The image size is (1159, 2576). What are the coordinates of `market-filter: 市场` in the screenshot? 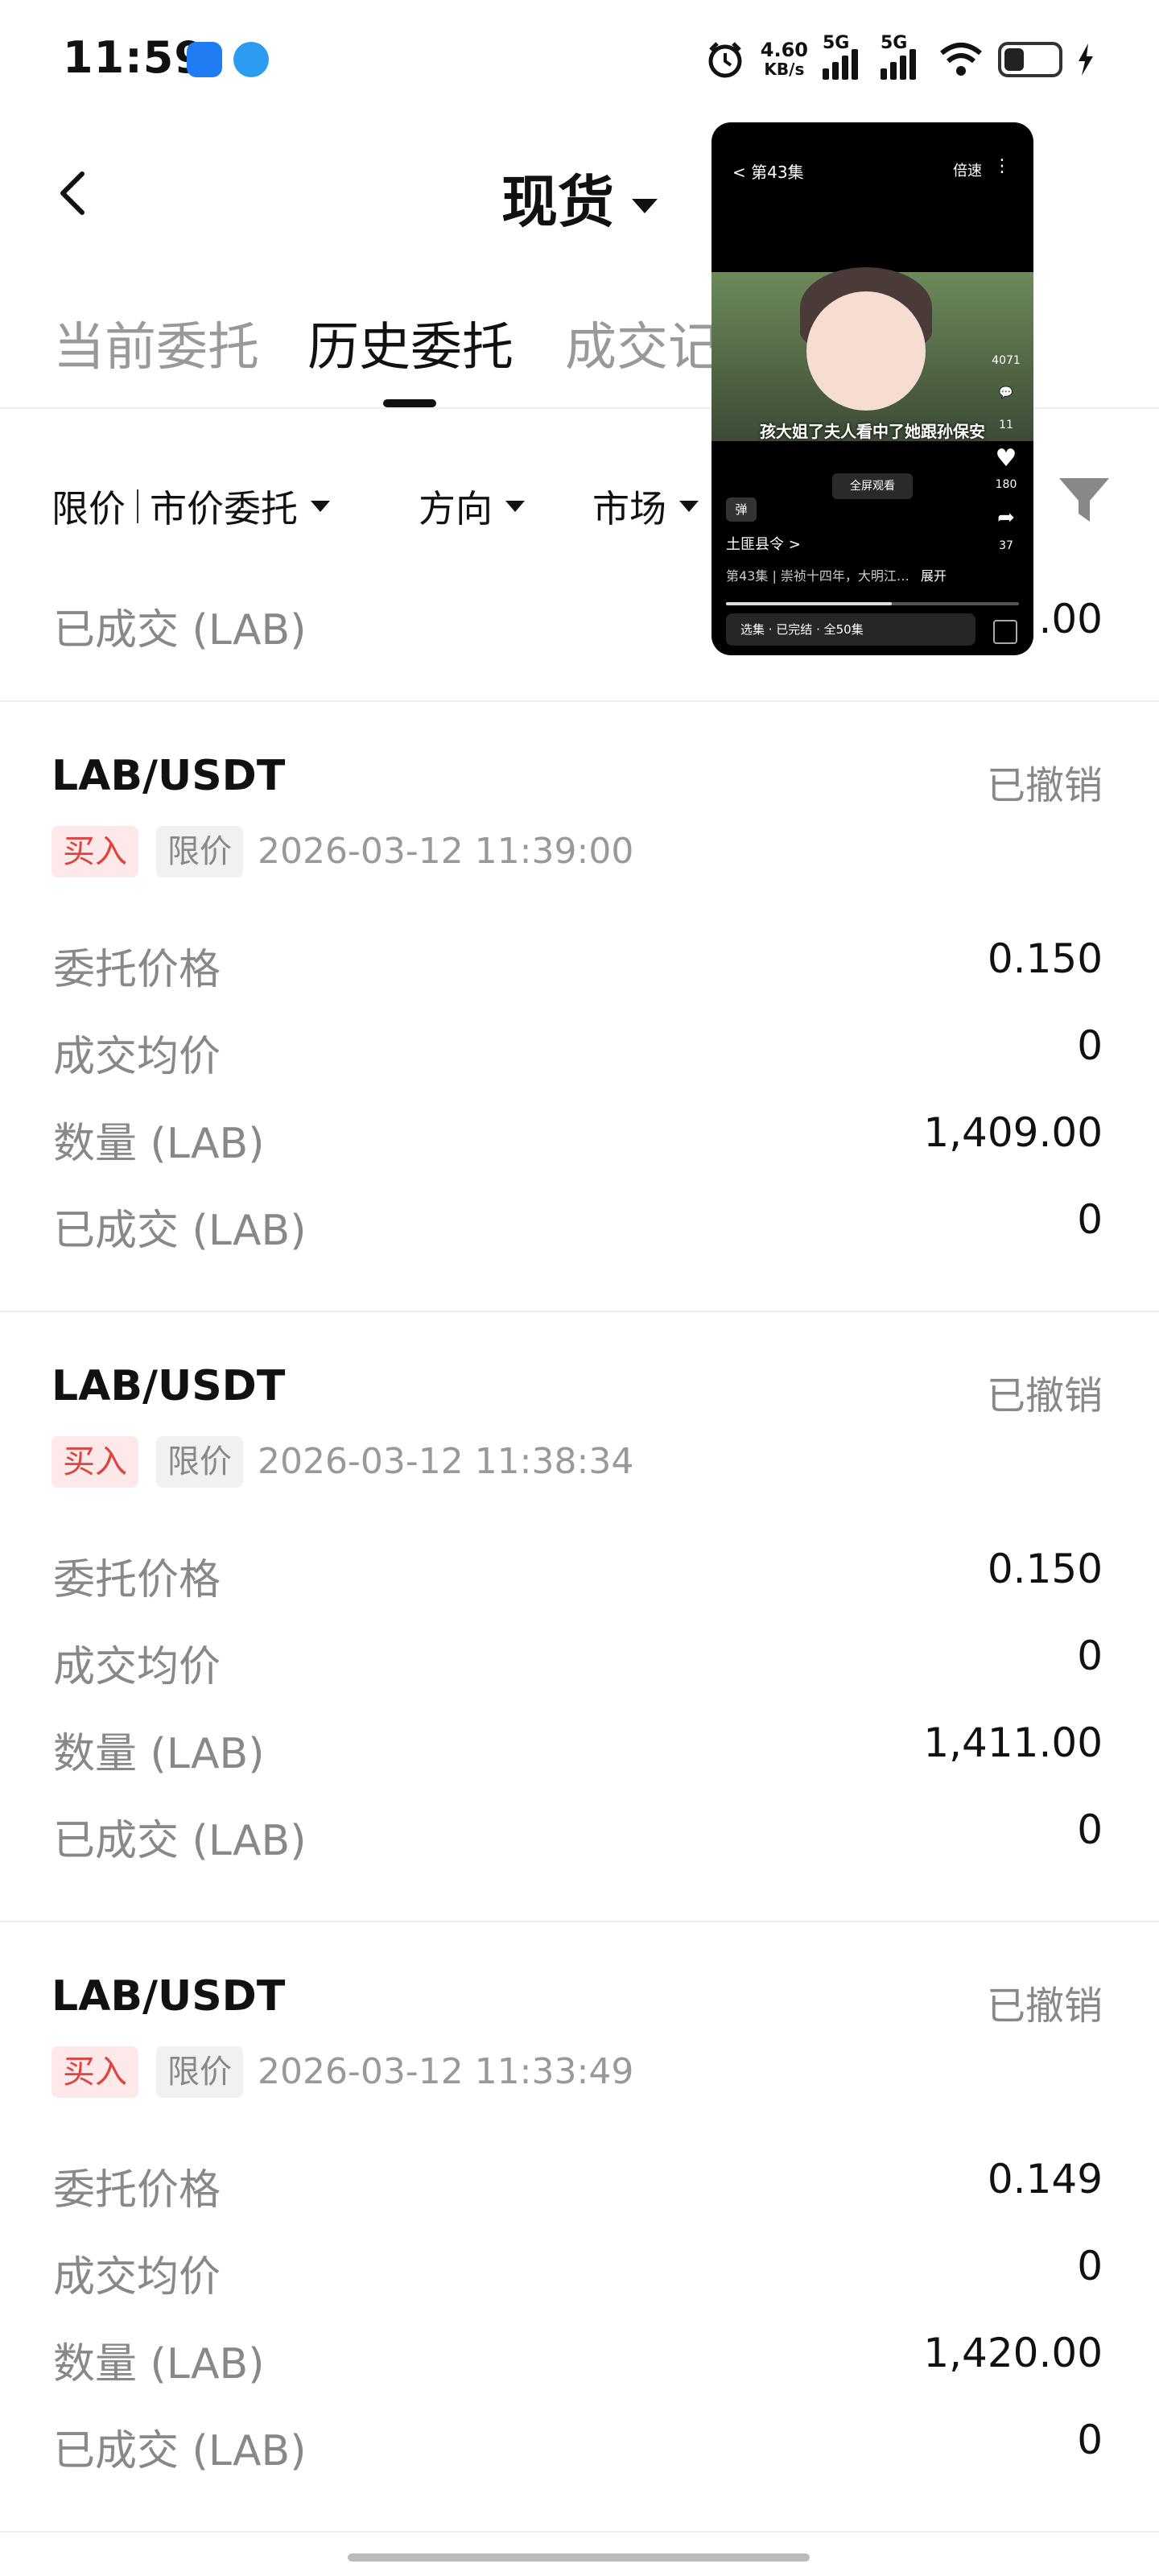 It's located at (645, 506).